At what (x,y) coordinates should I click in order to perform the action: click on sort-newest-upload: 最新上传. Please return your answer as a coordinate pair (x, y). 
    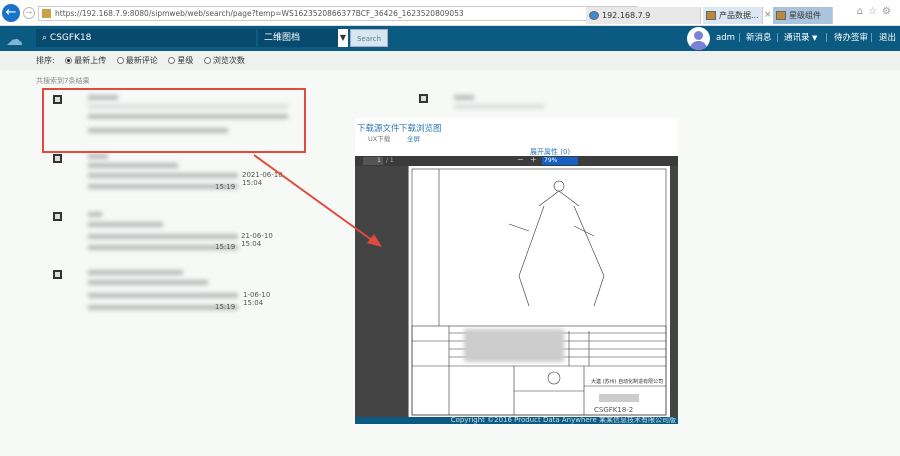
    Looking at the image, I should click on (85, 60).